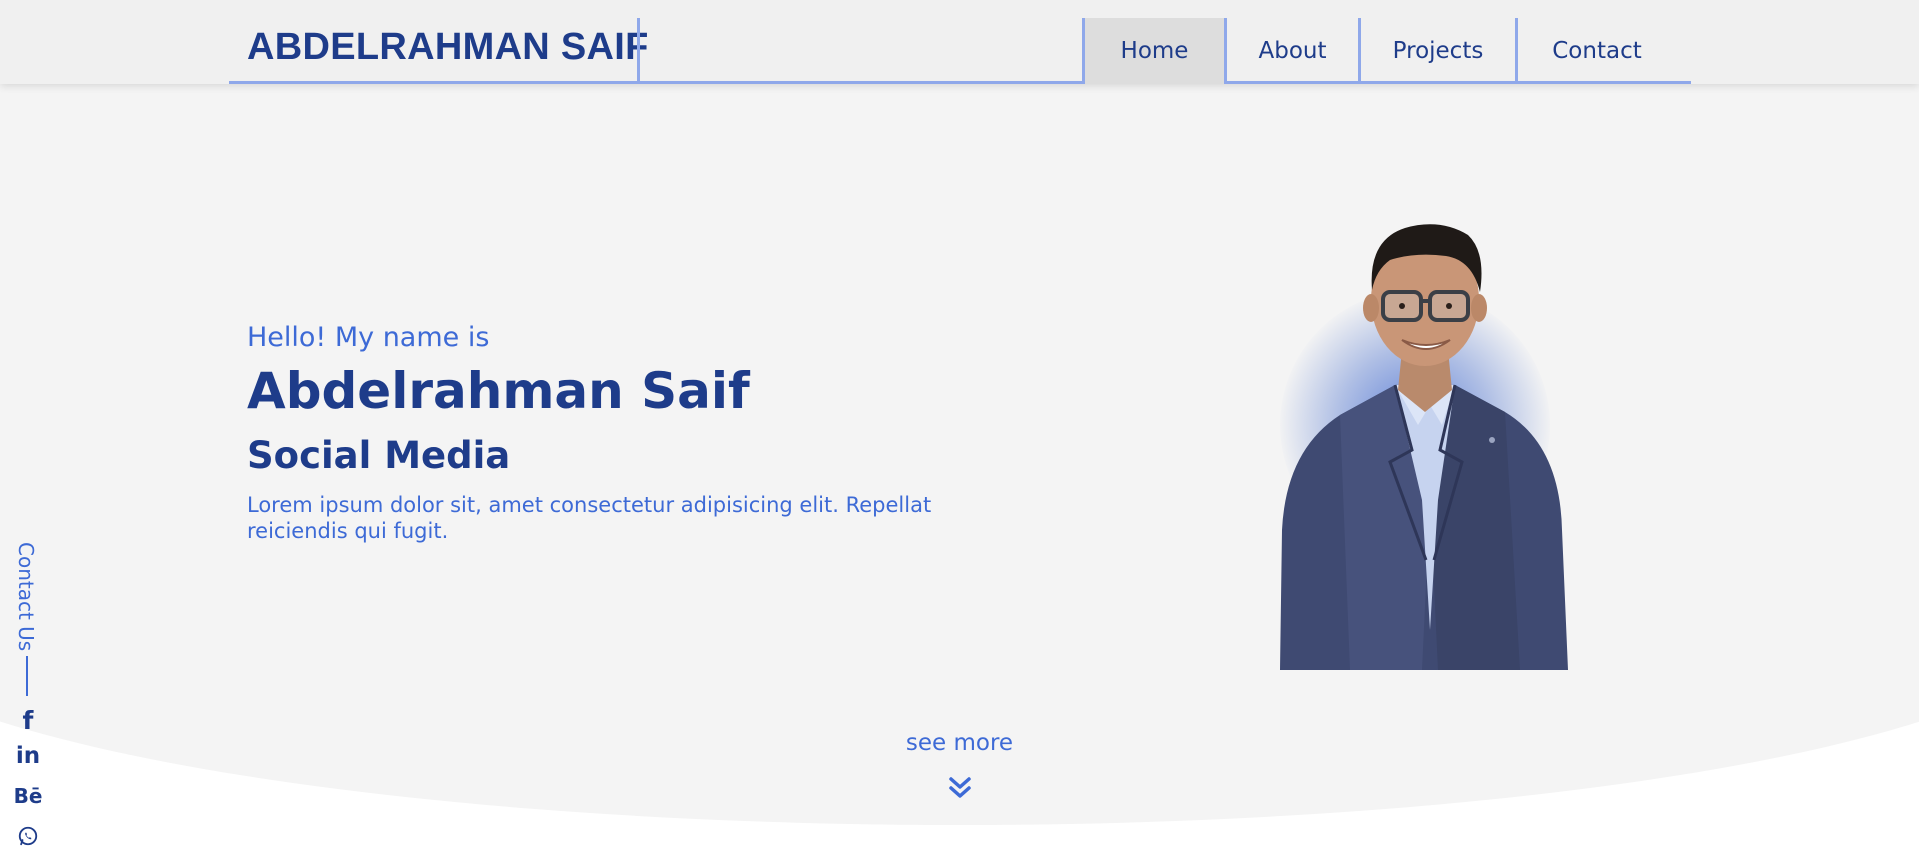 The height and width of the screenshot is (860, 1919). I want to click on whatsapp-icon, so click(28, 836).